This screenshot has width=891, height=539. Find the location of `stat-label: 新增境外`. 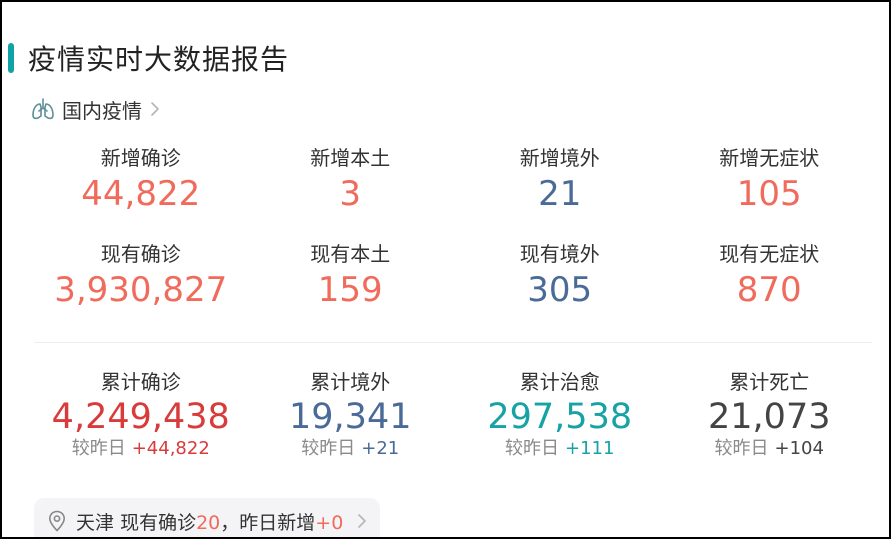

stat-label: 新增境外 is located at coordinates (559, 158).